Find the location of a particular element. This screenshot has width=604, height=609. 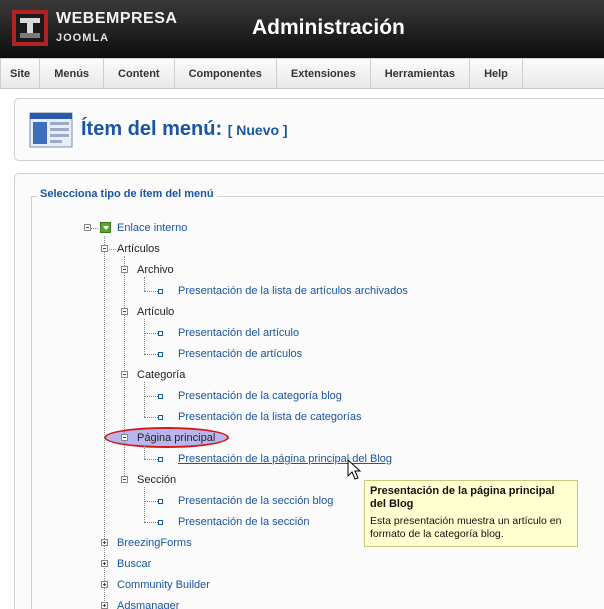

fieldset-legend: Selecciona tipo de ítem del menú is located at coordinates (127, 194).